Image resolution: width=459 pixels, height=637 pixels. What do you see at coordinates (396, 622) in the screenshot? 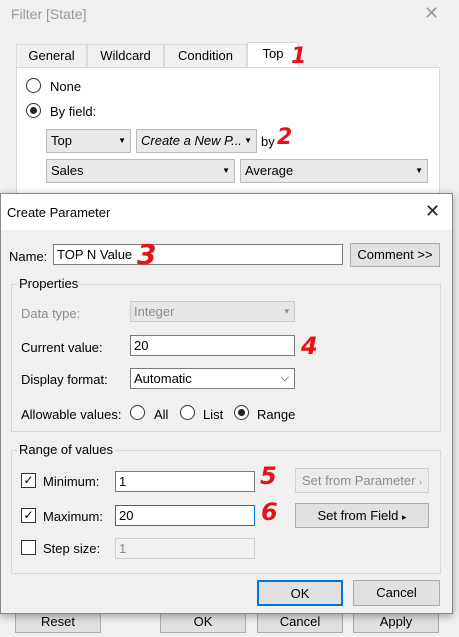
I see `apply-button: Apply` at bounding box center [396, 622].